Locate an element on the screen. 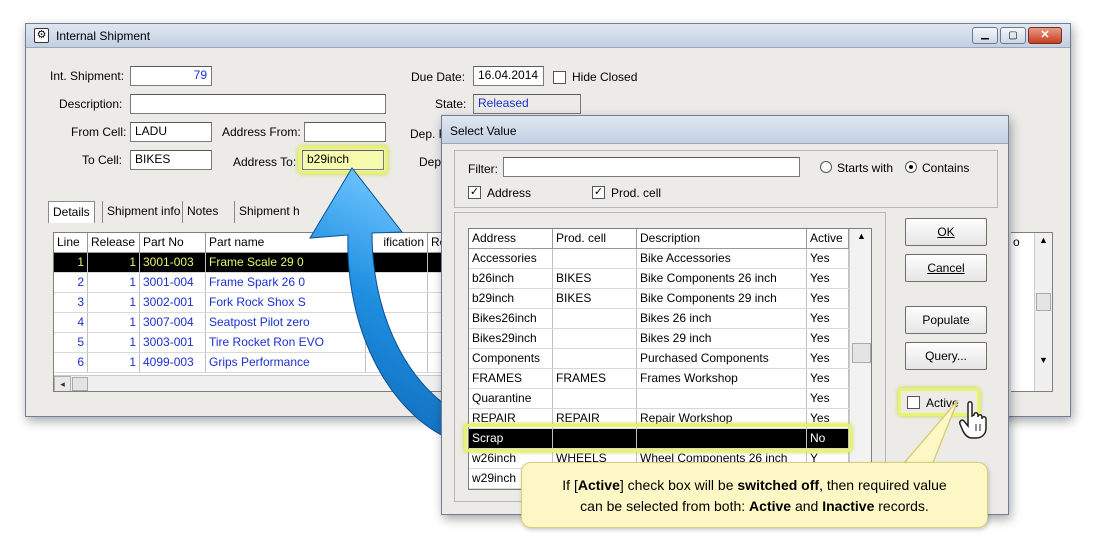  callout-text: ] check box will be is located at coordinates (678, 485).